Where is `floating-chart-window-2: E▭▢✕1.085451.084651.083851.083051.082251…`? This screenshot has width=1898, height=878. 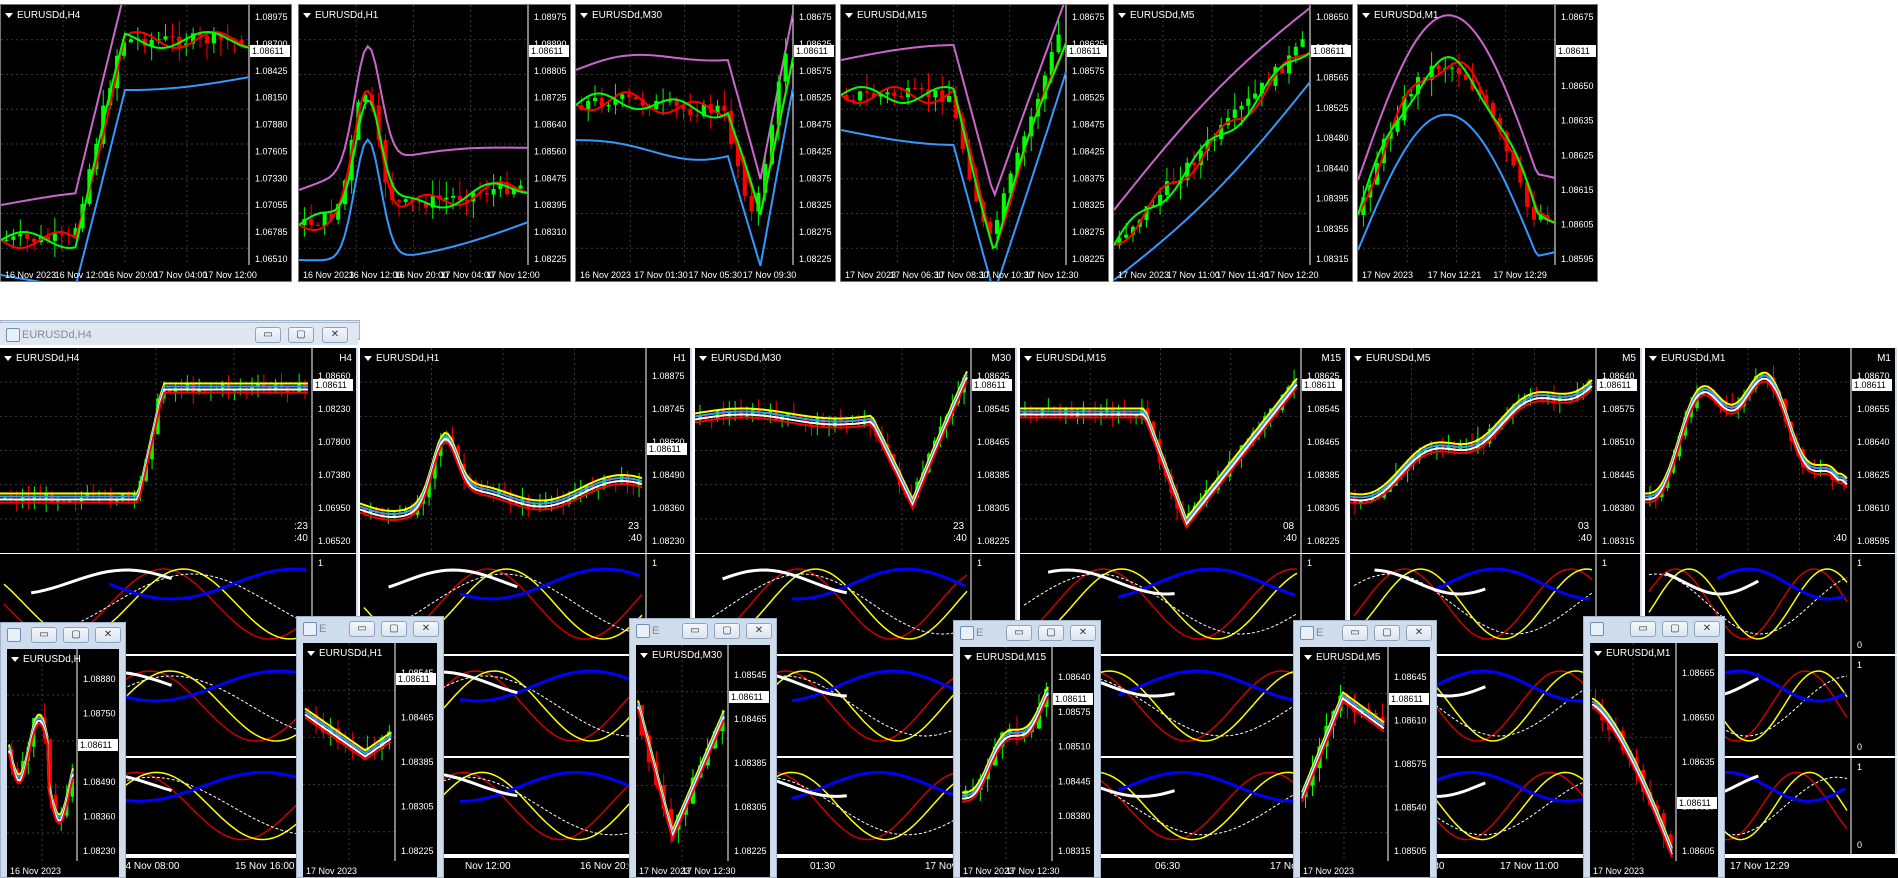
floating-chart-window-2: E▭▢✕1.085451.084651.083851.083051.082251… is located at coordinates (370, 747).